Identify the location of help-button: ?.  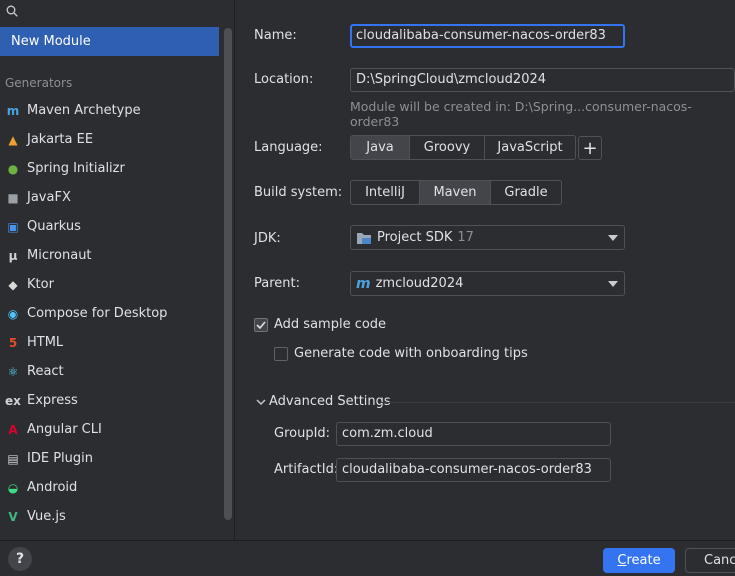
(20, 559).